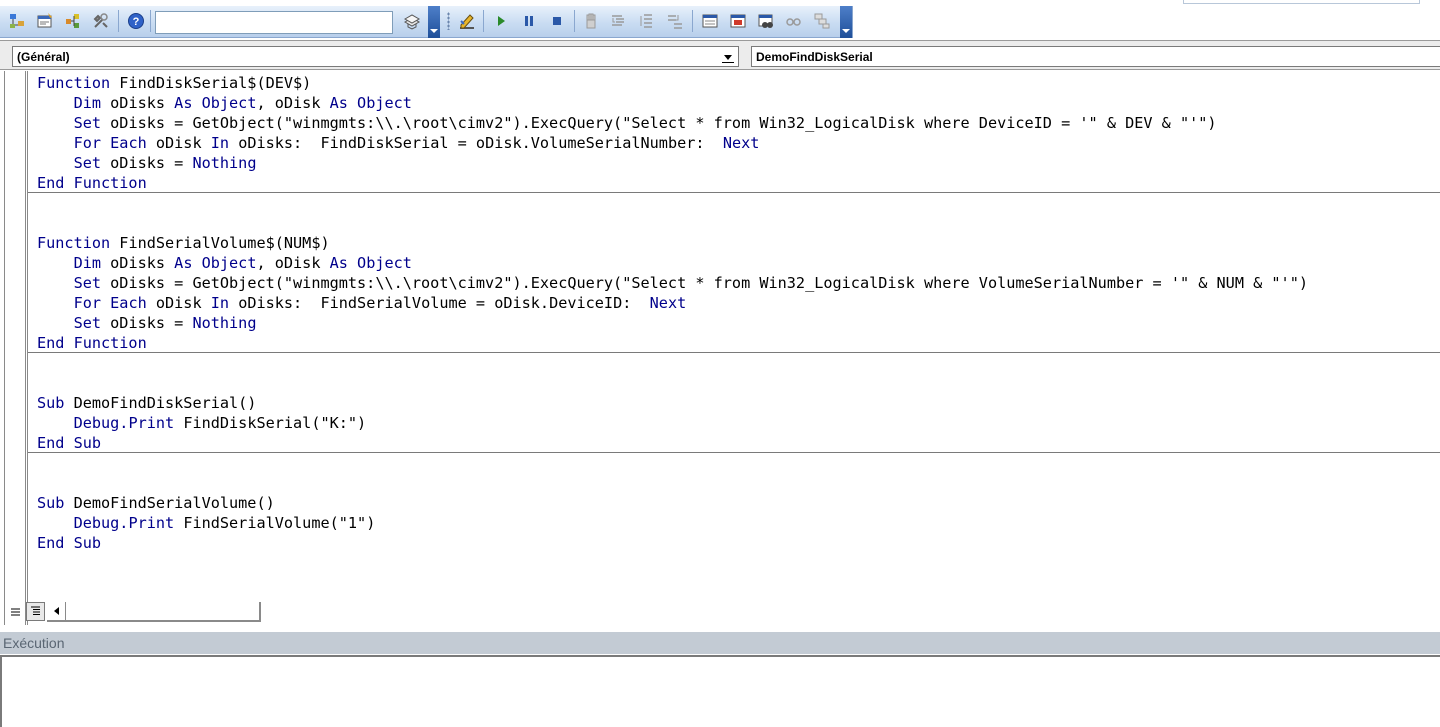 The height and width of the screenshot is (727, 1440). I want to click on design-mode-icon, so click(467, 21).